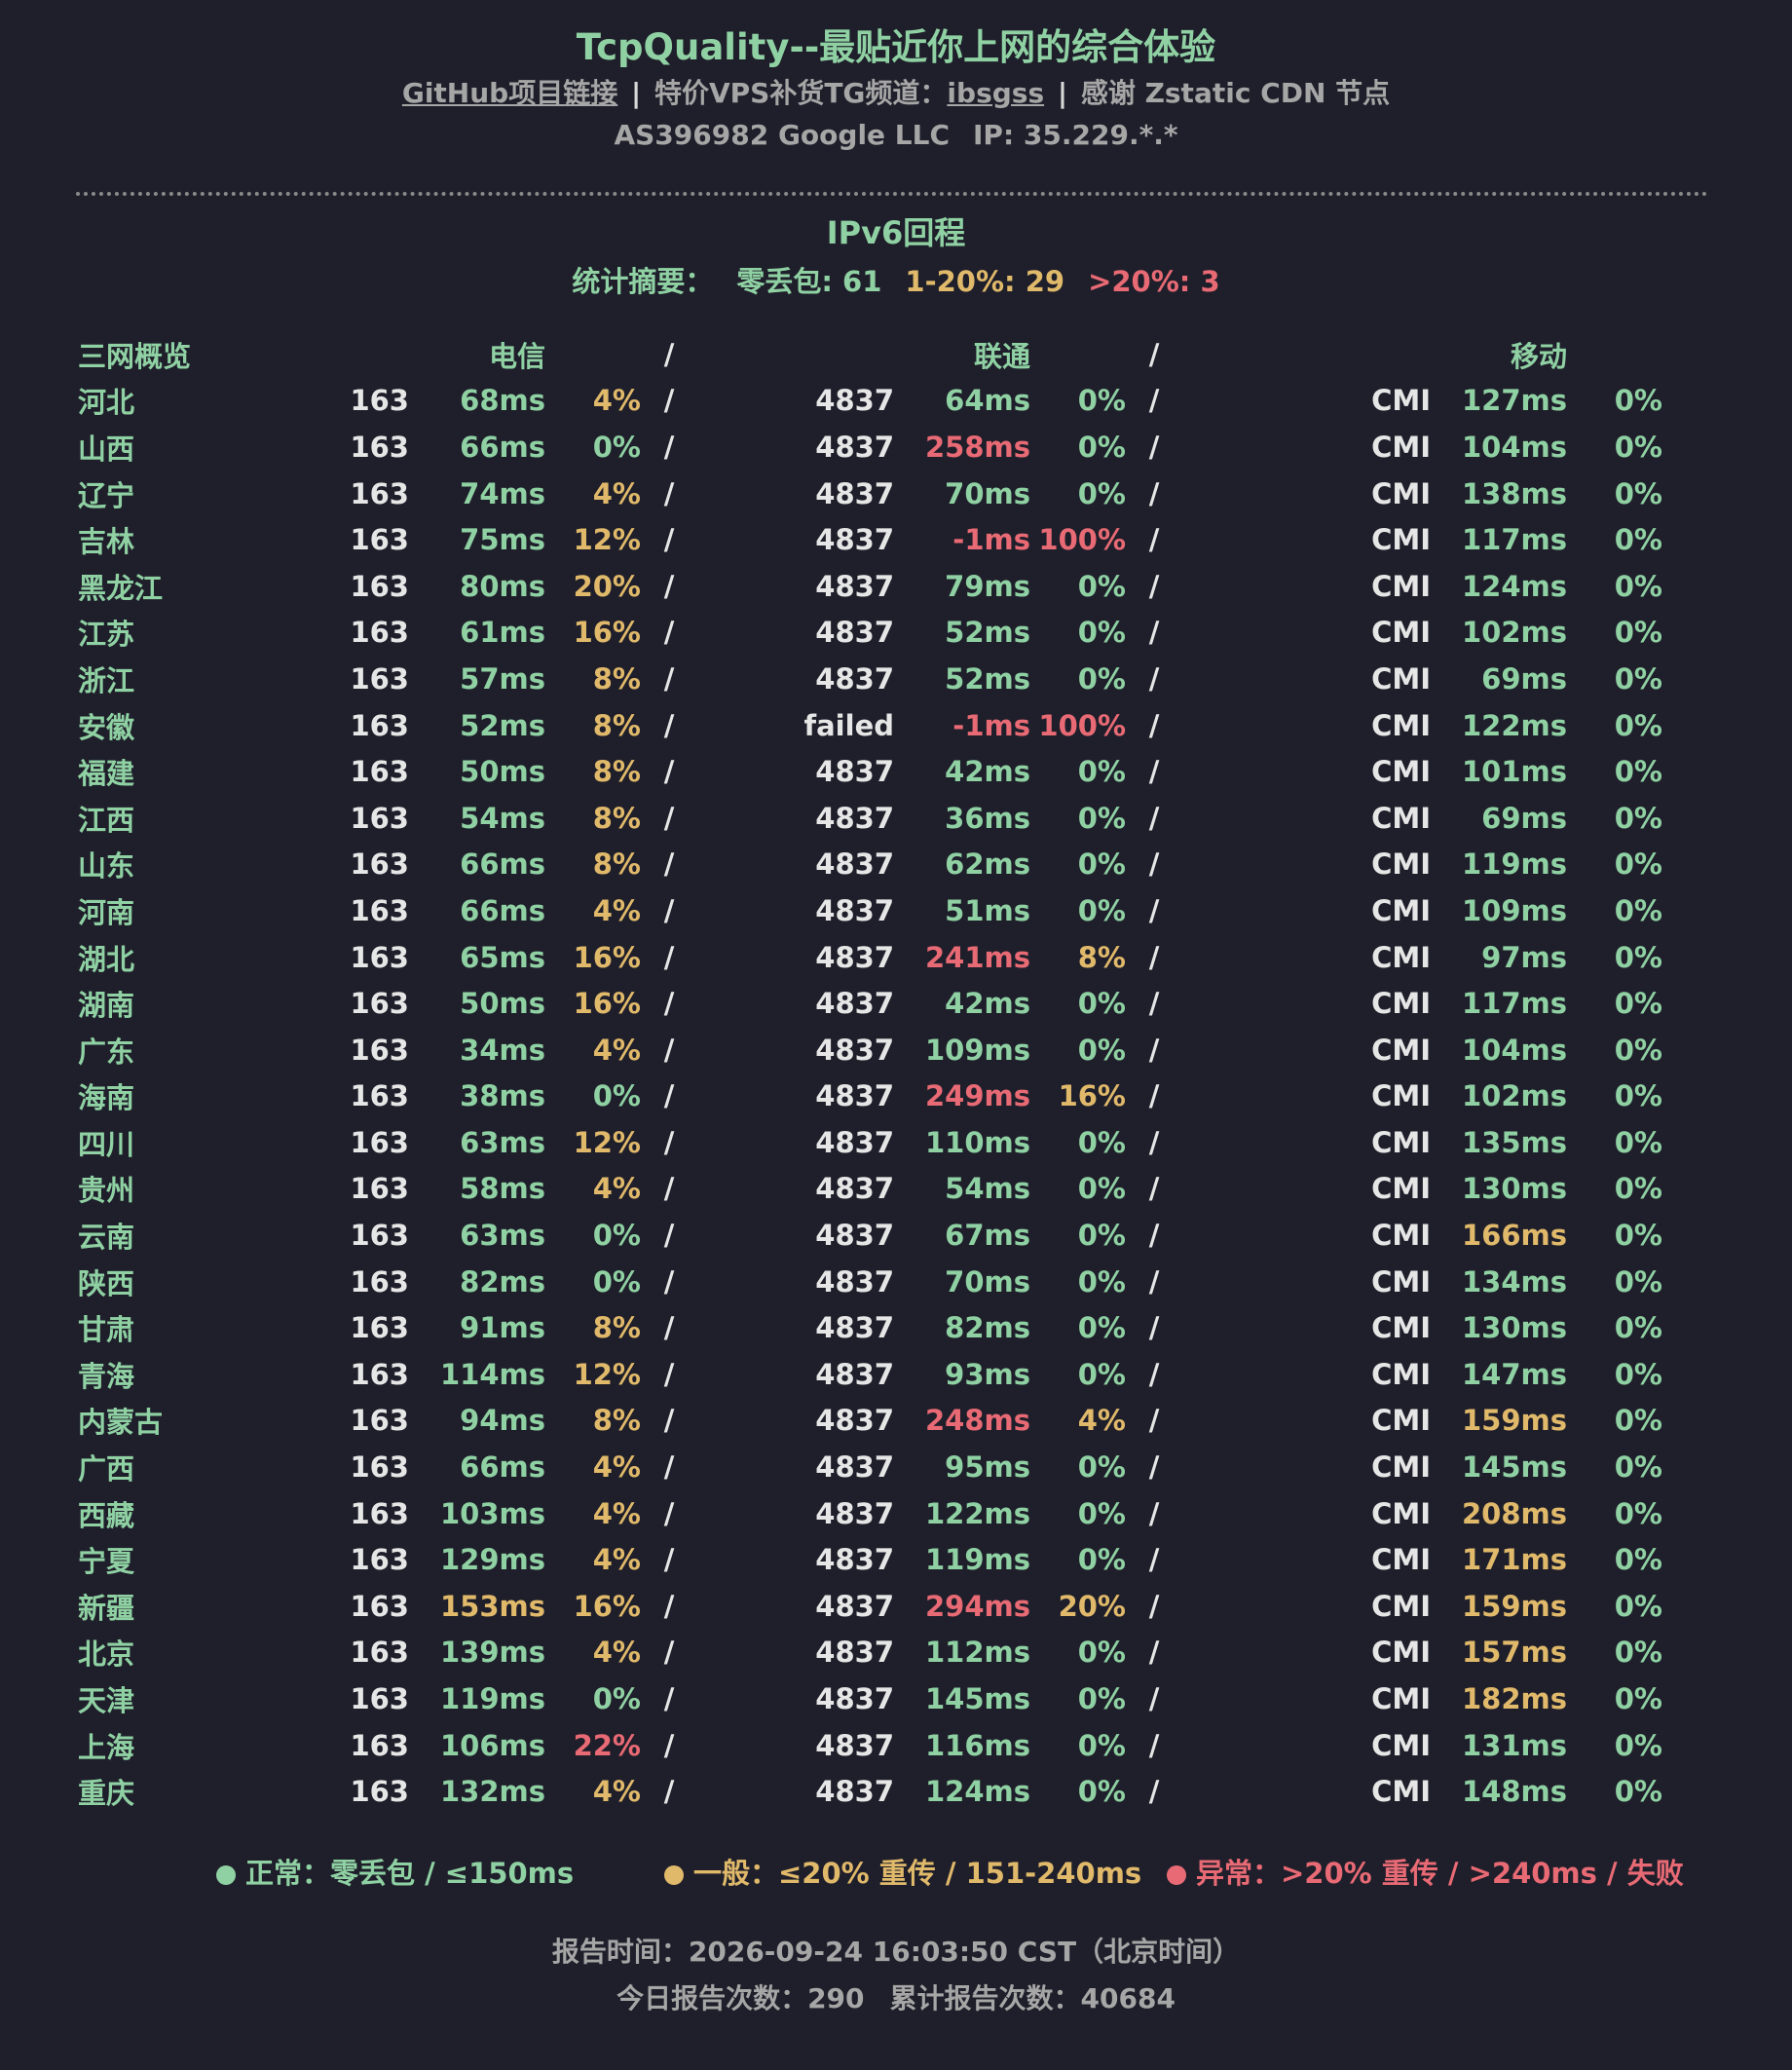  Describe the element at coordinates (987, 772) in the screenshot. I see `unicom-latency: 42ms` at that location.